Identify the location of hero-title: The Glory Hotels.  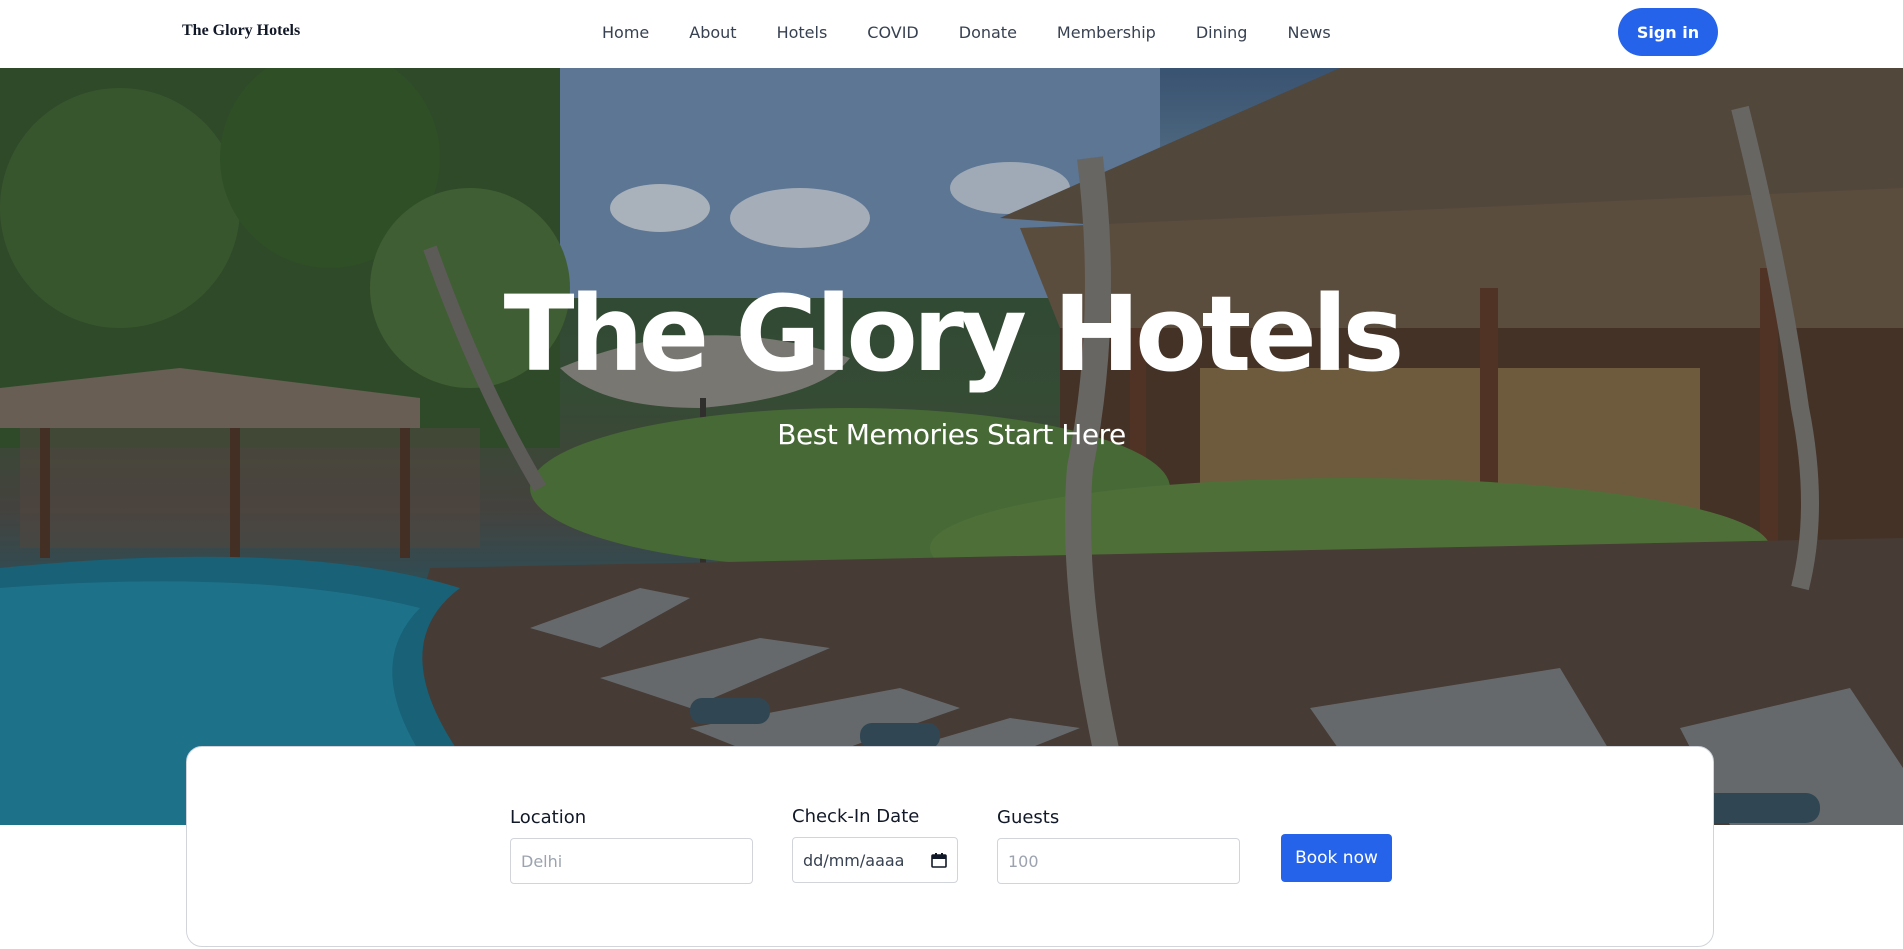
(954, 334).